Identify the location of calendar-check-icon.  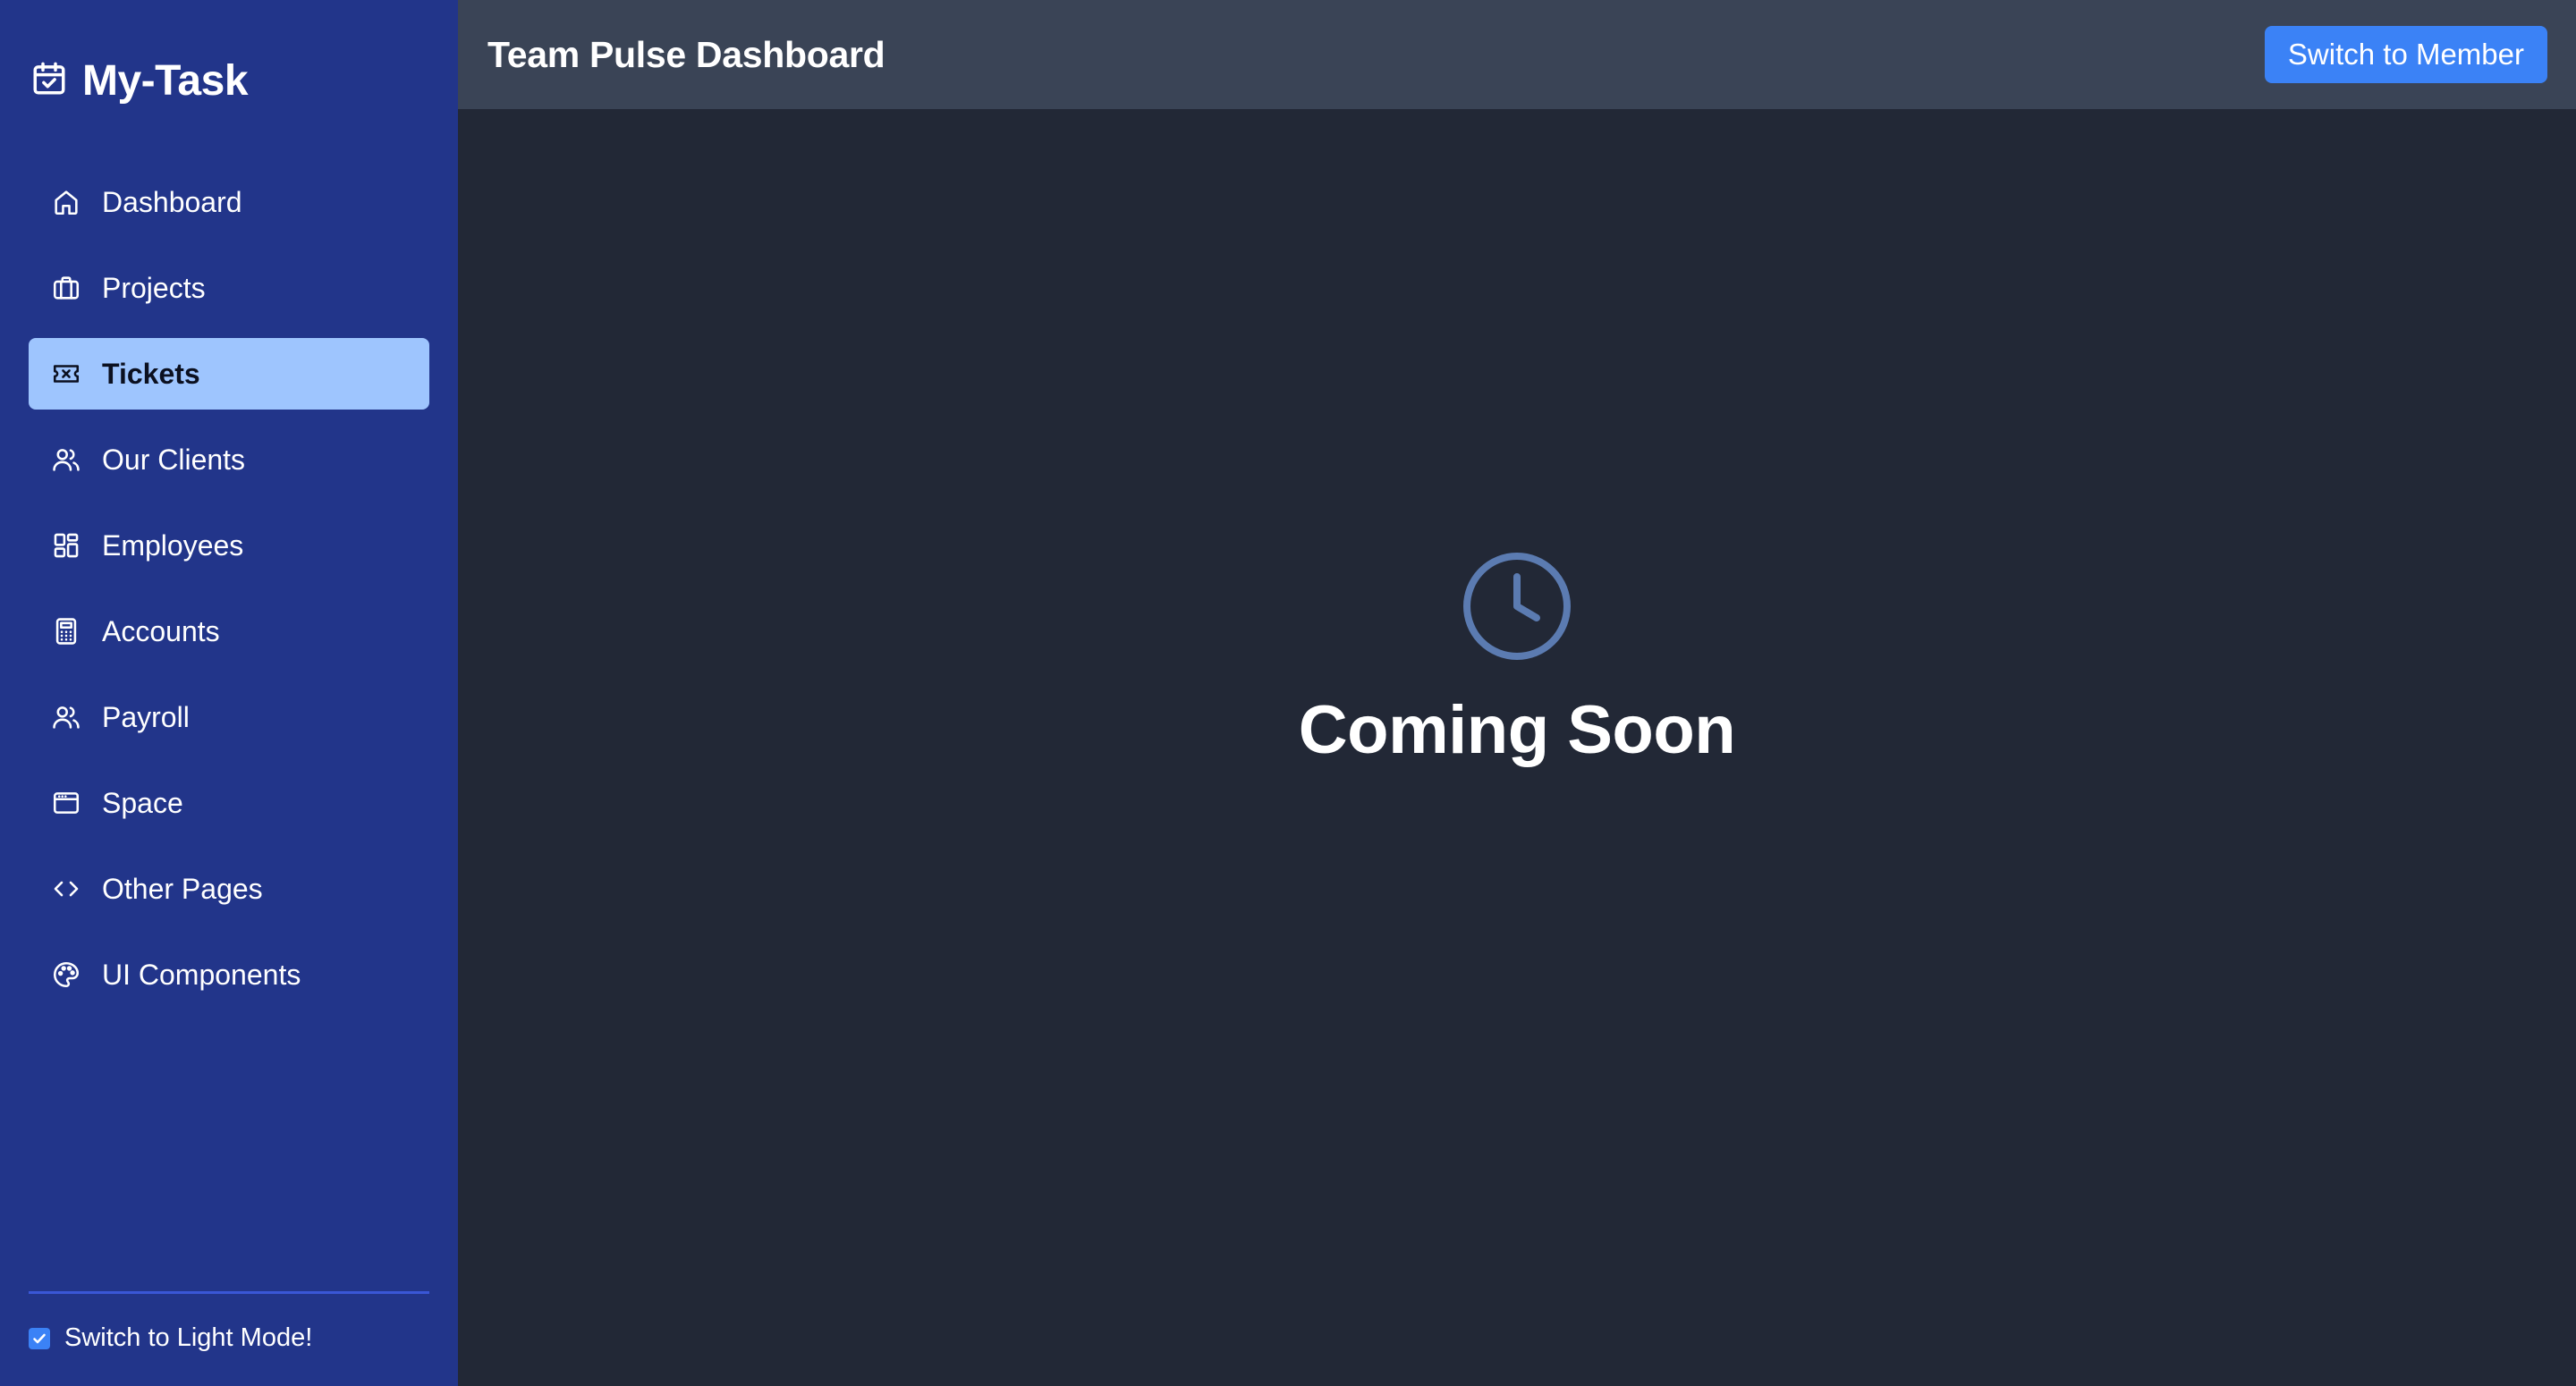
(49, 81).